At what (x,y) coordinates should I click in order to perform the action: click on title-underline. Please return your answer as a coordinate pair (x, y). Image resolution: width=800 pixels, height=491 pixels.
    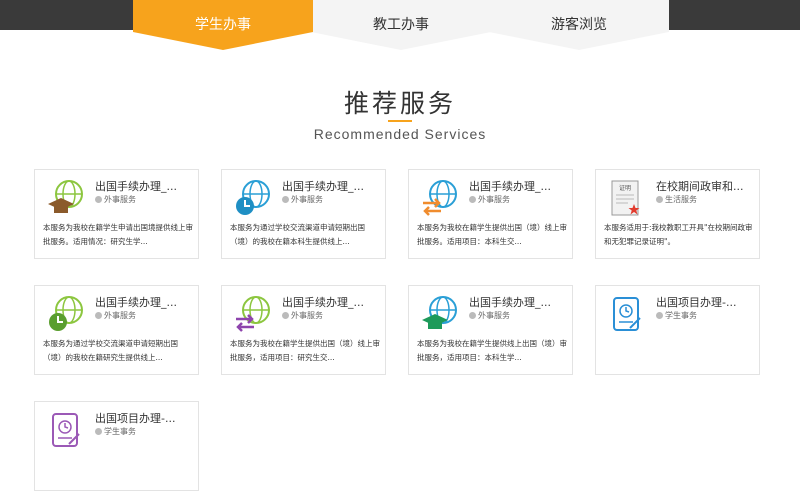
    Looking at the image, I should click on (400, 121).